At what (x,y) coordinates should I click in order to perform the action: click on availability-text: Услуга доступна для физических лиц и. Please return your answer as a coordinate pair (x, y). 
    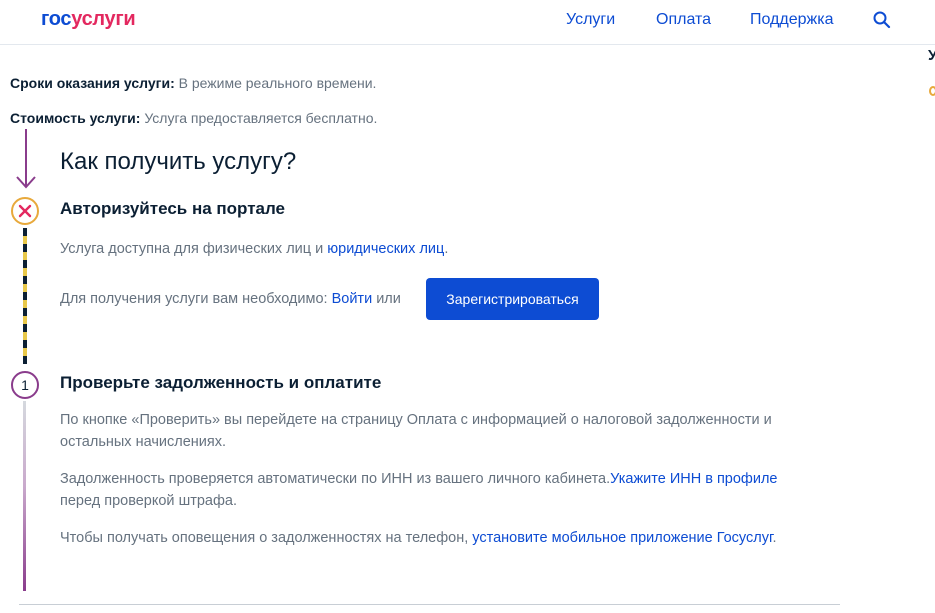
    Looking at the image, I should click on (194, 249).